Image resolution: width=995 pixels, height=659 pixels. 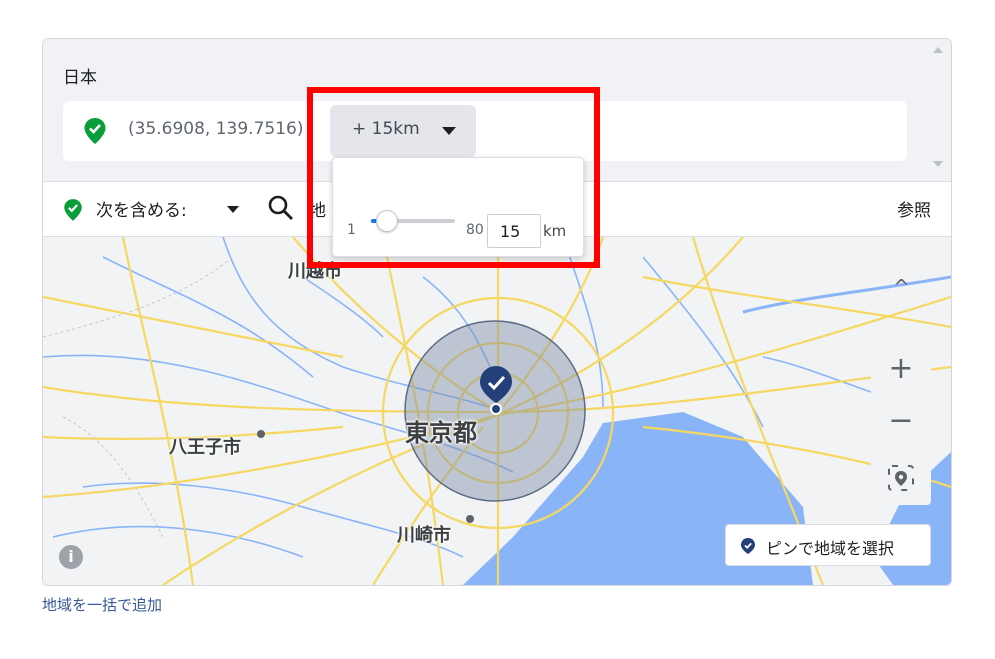 What do you see at coordinates (938, 164) in the screenshot?
I see `scroll-down-icon` at bounding box center [938, 164].